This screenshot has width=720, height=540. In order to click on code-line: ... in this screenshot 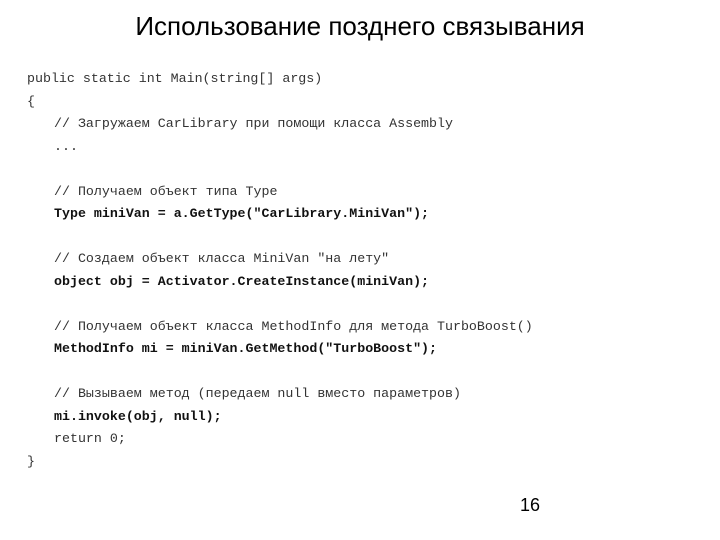, I will do `click(66, 146)`.